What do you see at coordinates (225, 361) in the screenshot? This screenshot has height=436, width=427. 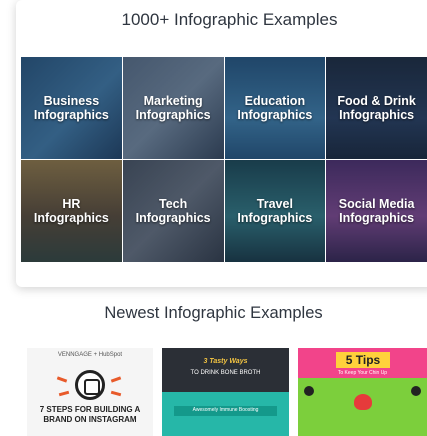 I see `thumb-title: 3 Tasty Ways` at bounding box center [225, 361].